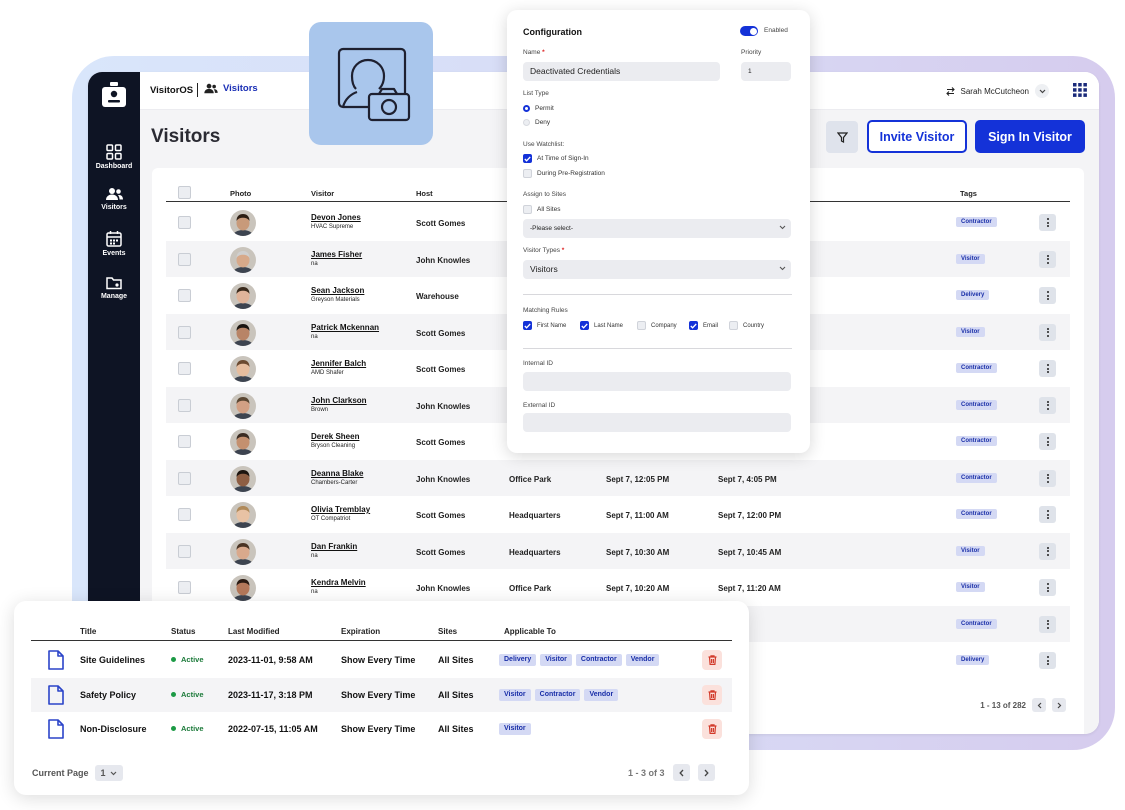 This screenshot has height=810, width=1125. What do you see at coordinates (543, 250) in the screenshot?
I see `visitor-types-label: Visitor Types *` at bounding box center [543, 250].